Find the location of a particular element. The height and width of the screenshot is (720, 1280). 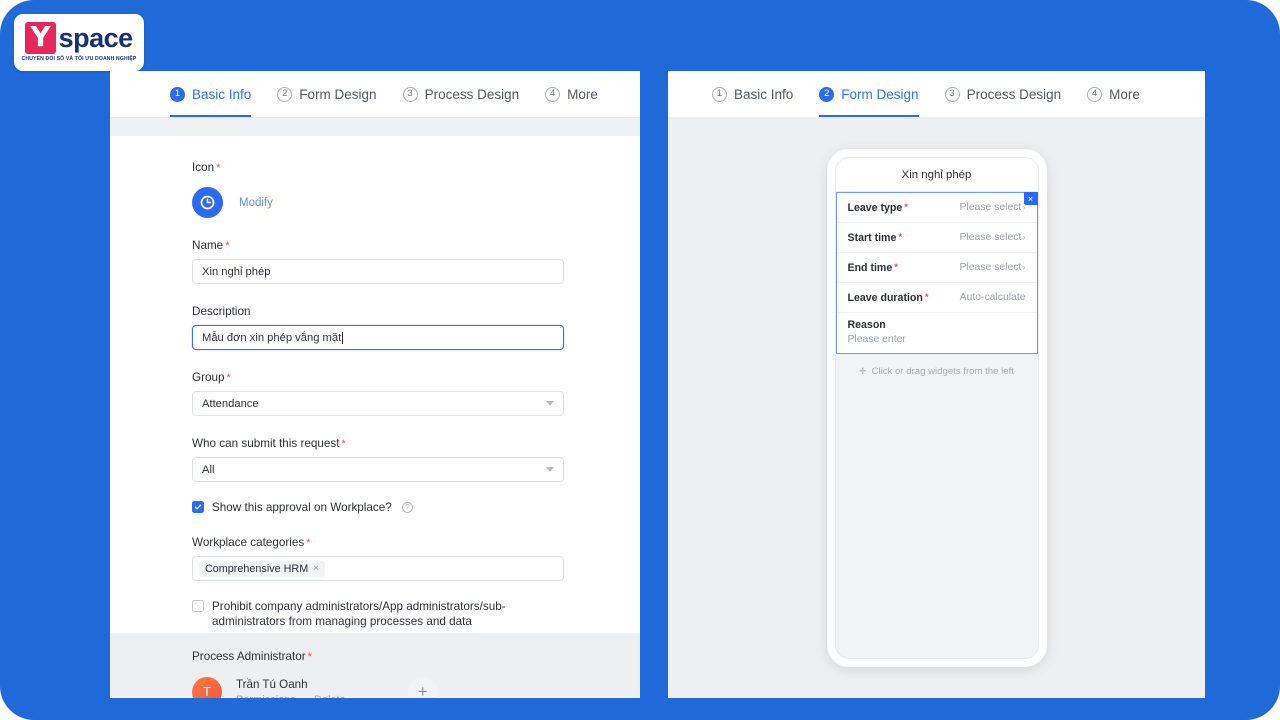

add-administrator-button: + is located at coordinates (422, 687).